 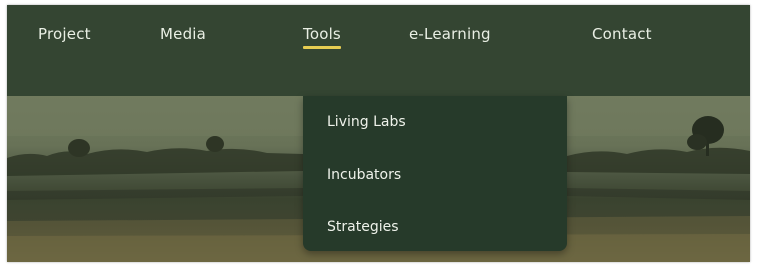 What do you see at coordinates (622, 36) in the screenshot?
I see `nav-item-contact: Contact` at bounding box center [622, 36].